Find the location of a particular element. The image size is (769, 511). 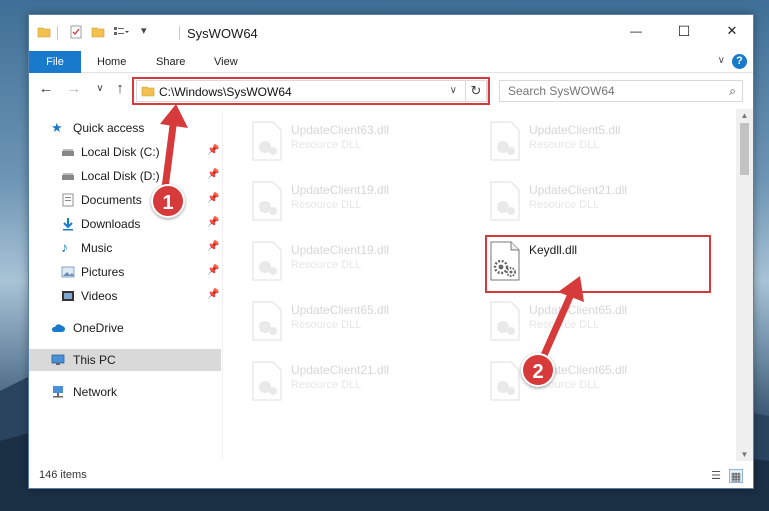

folder-icon is located at coordinates (44, 32).